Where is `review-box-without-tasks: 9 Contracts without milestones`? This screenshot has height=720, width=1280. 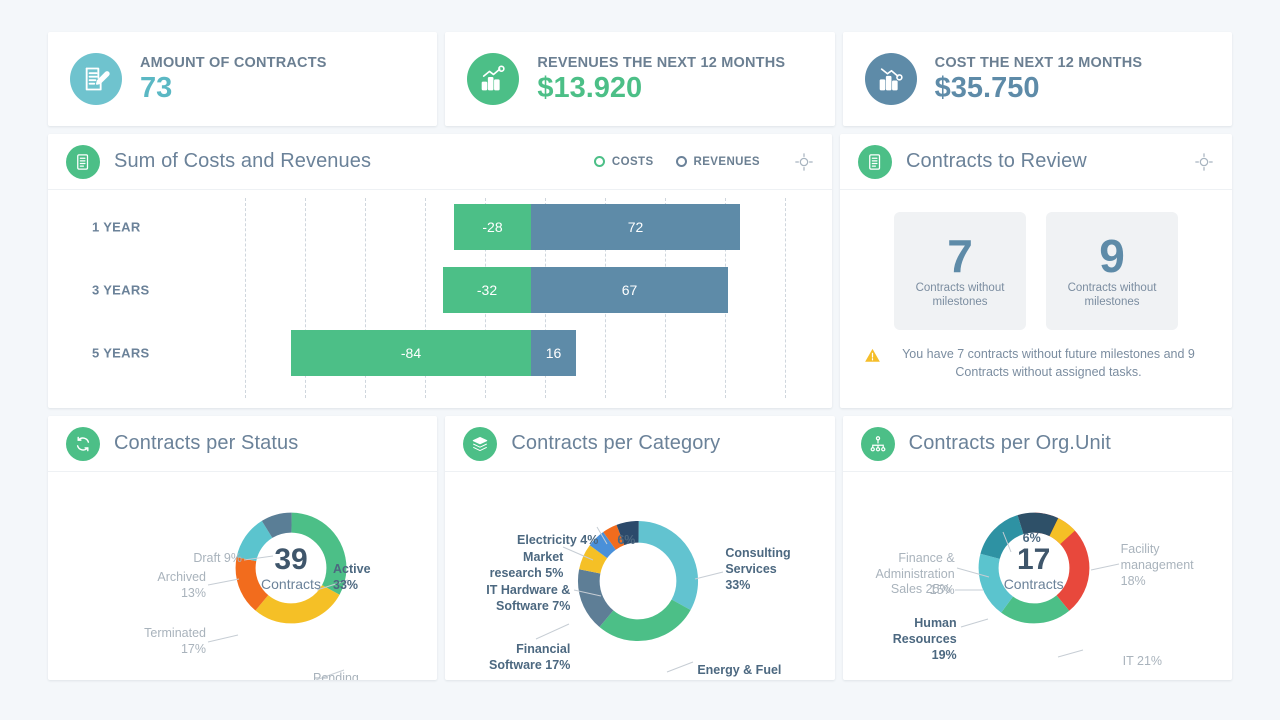
review-box-without-tasks: 9 Contracts without milestones is located at coordinates (1112, 271).